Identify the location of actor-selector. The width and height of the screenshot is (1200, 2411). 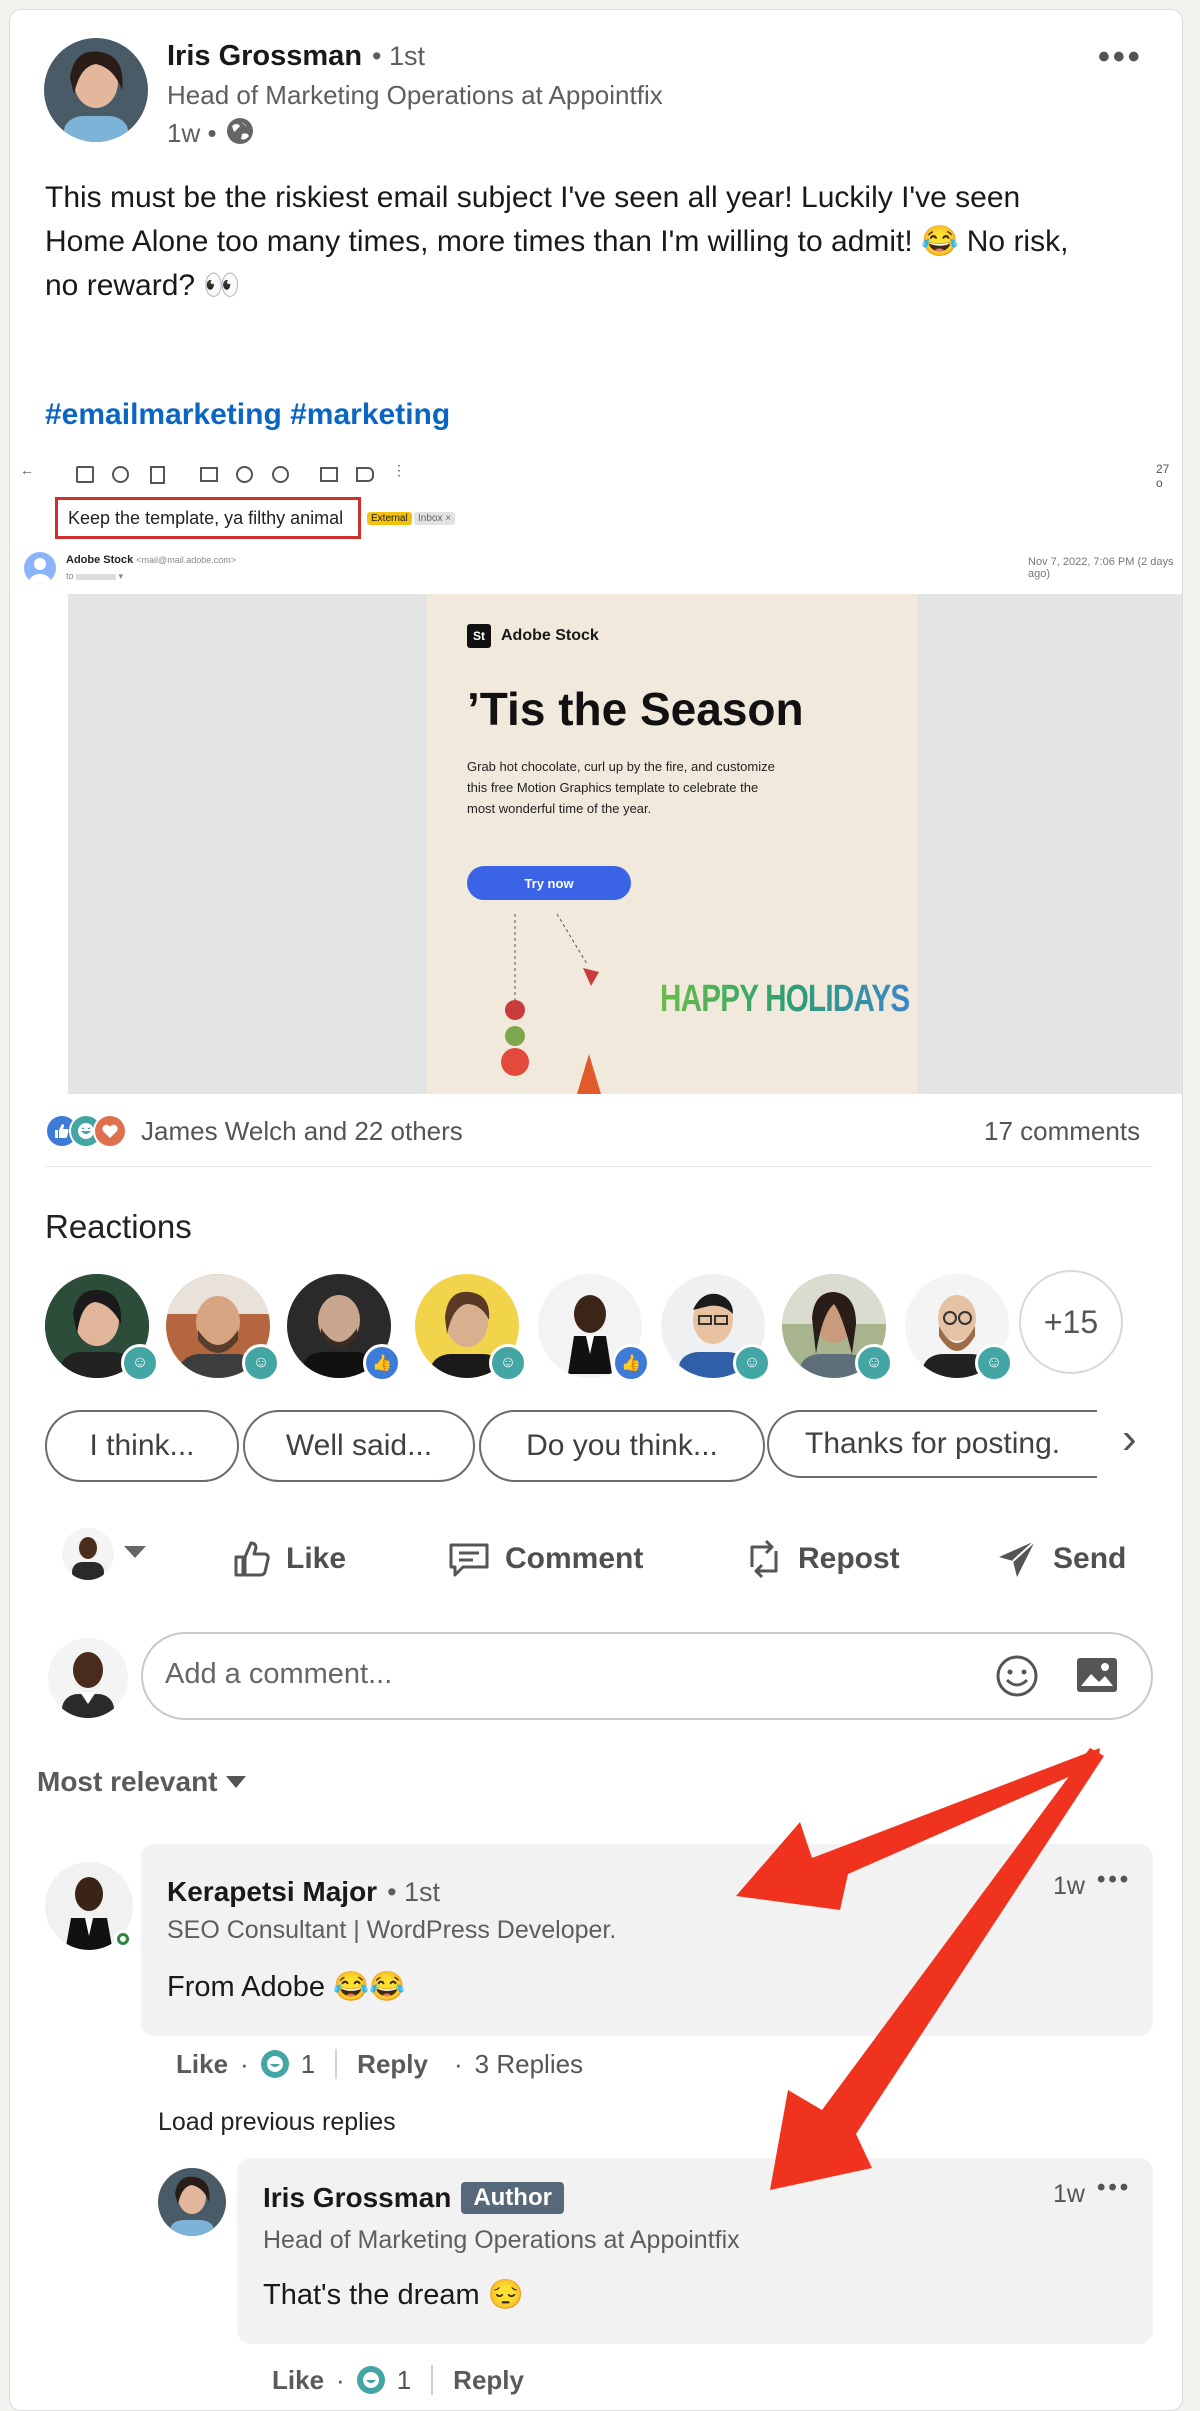
(104, 1554).